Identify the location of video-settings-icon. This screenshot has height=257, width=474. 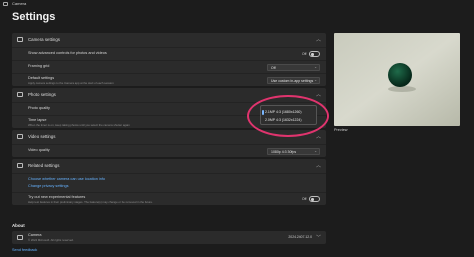
(20, 136).